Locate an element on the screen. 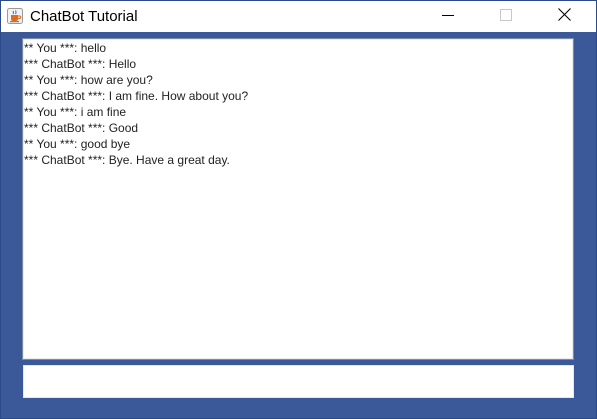 The width and height of the screenshot is (597, 419). minimize-icon is located at coordinates (448, 17).